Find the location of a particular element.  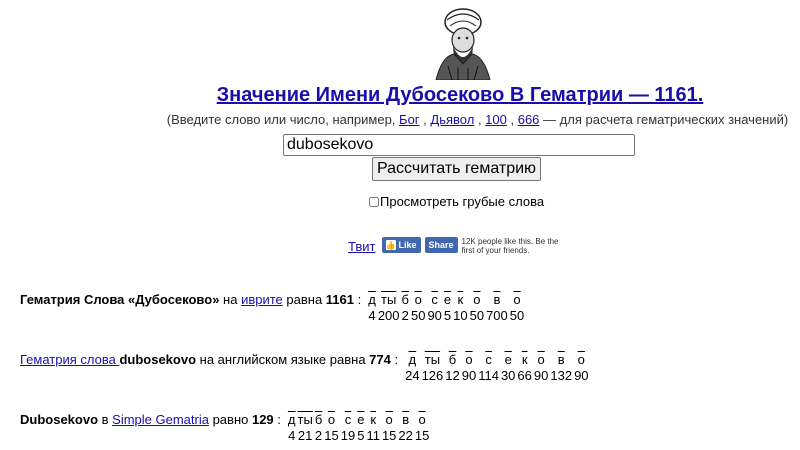

letter-cell: д4 is located at coordinates (372, 308).